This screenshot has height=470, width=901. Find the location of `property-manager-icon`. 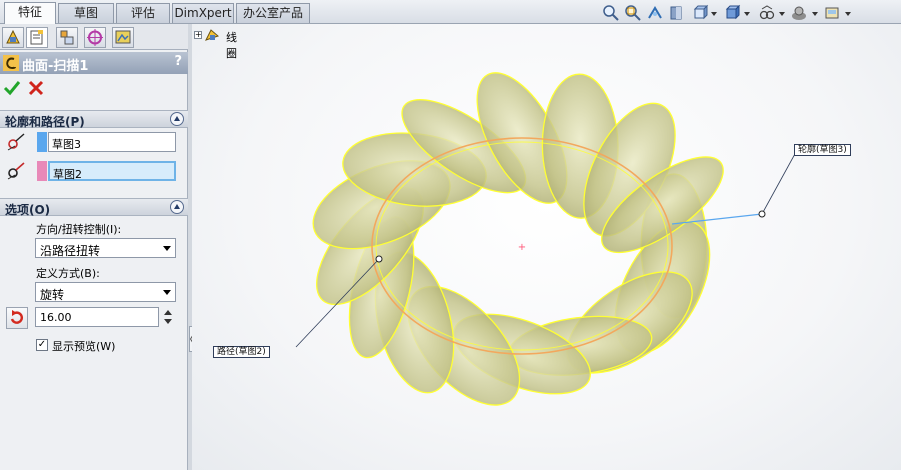

property-manager-icon is located at coordinates (36, 37).